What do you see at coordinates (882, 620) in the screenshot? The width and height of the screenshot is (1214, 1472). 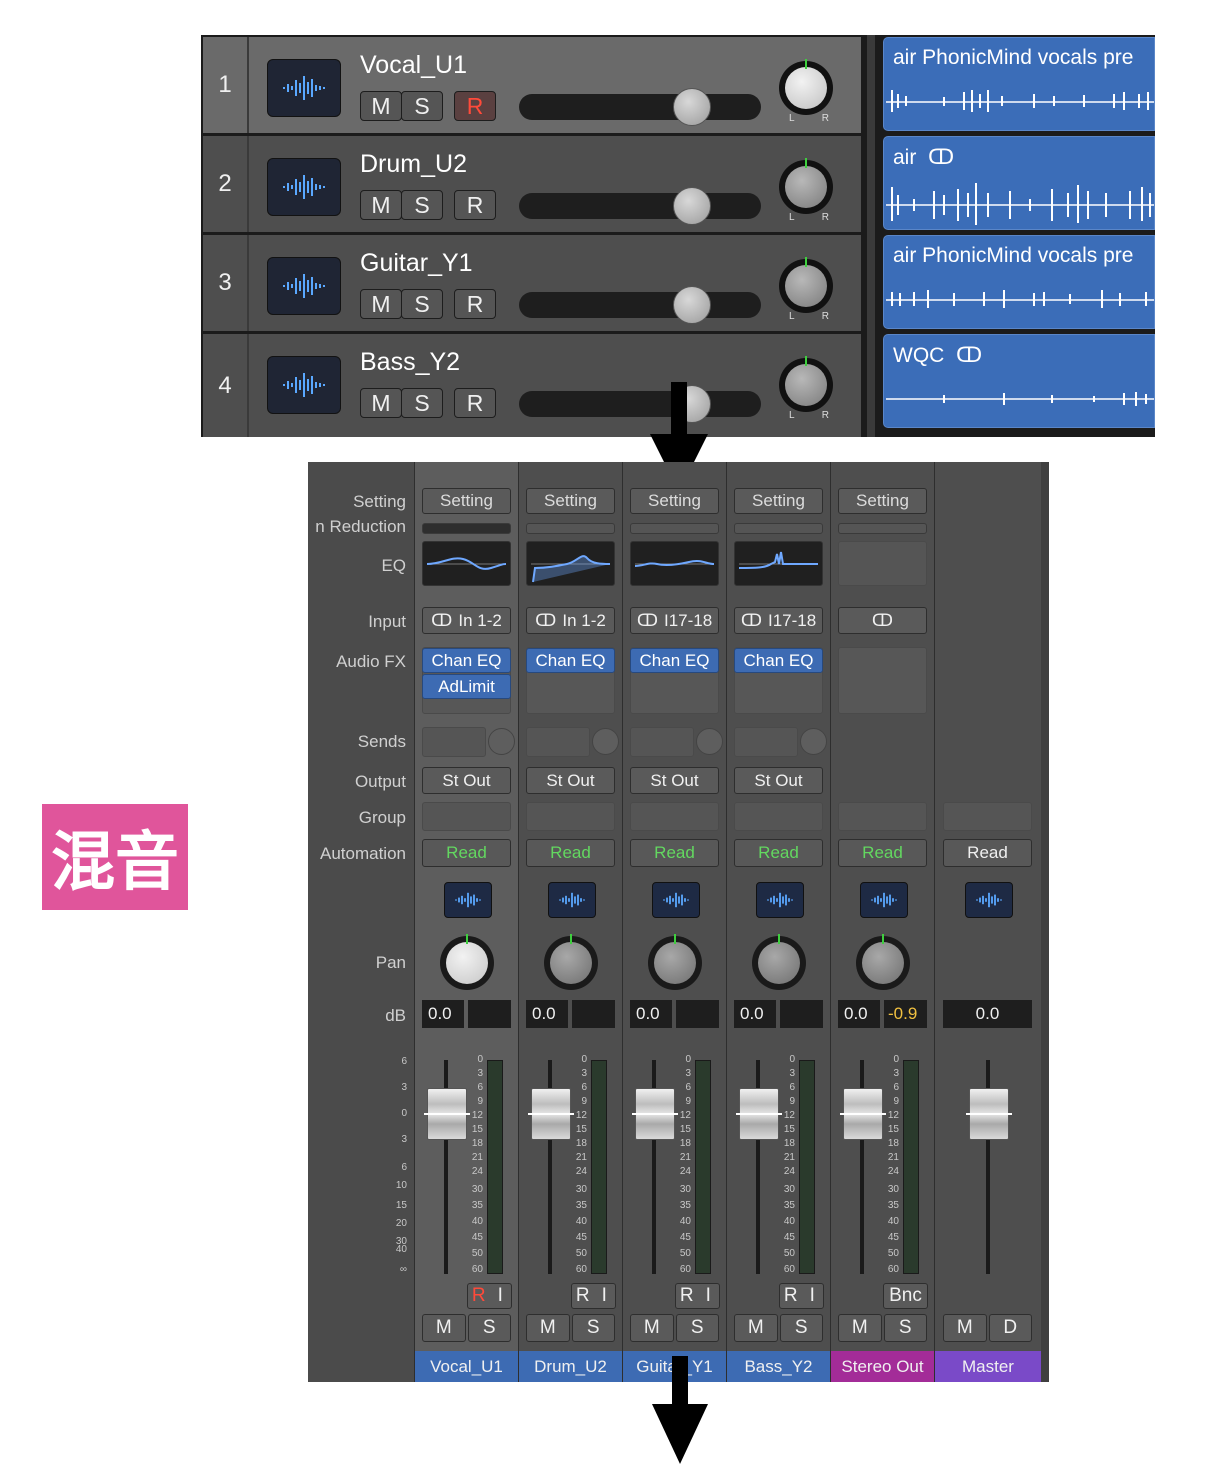 I see `input-slot: ↀ` at bounding box center [882, 620].